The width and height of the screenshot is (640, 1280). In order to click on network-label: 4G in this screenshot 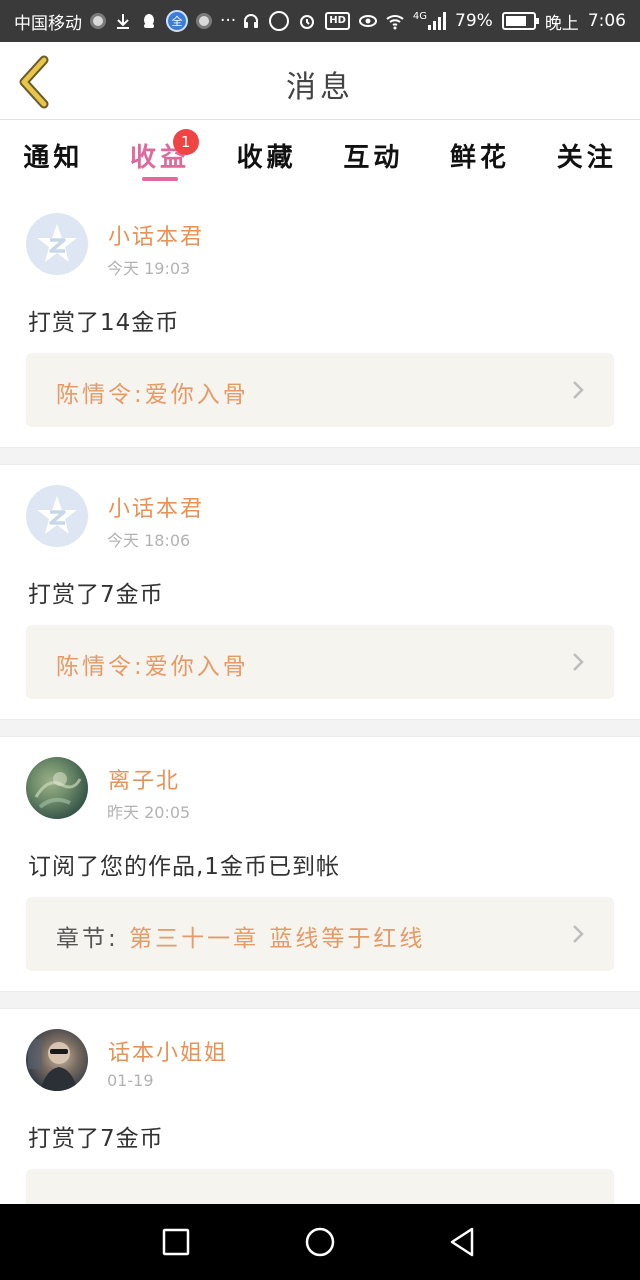, I will do `click(420, 16)`.